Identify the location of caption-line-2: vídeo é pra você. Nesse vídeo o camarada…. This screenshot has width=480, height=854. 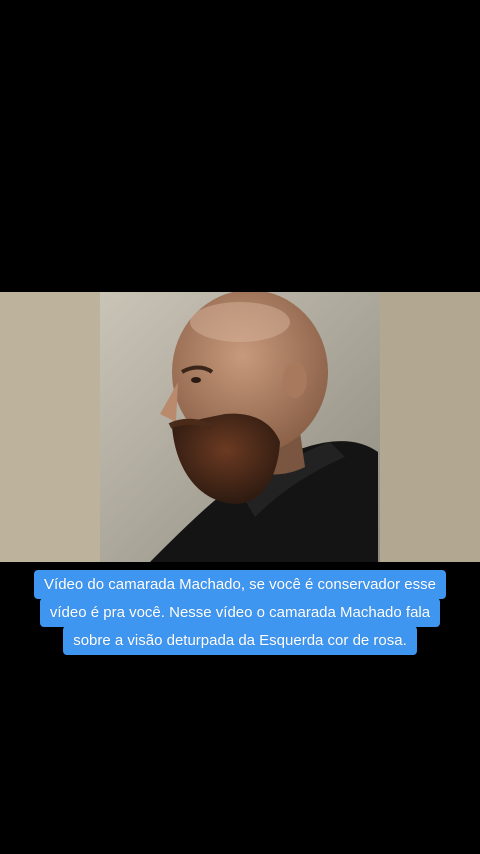
(240, 612).